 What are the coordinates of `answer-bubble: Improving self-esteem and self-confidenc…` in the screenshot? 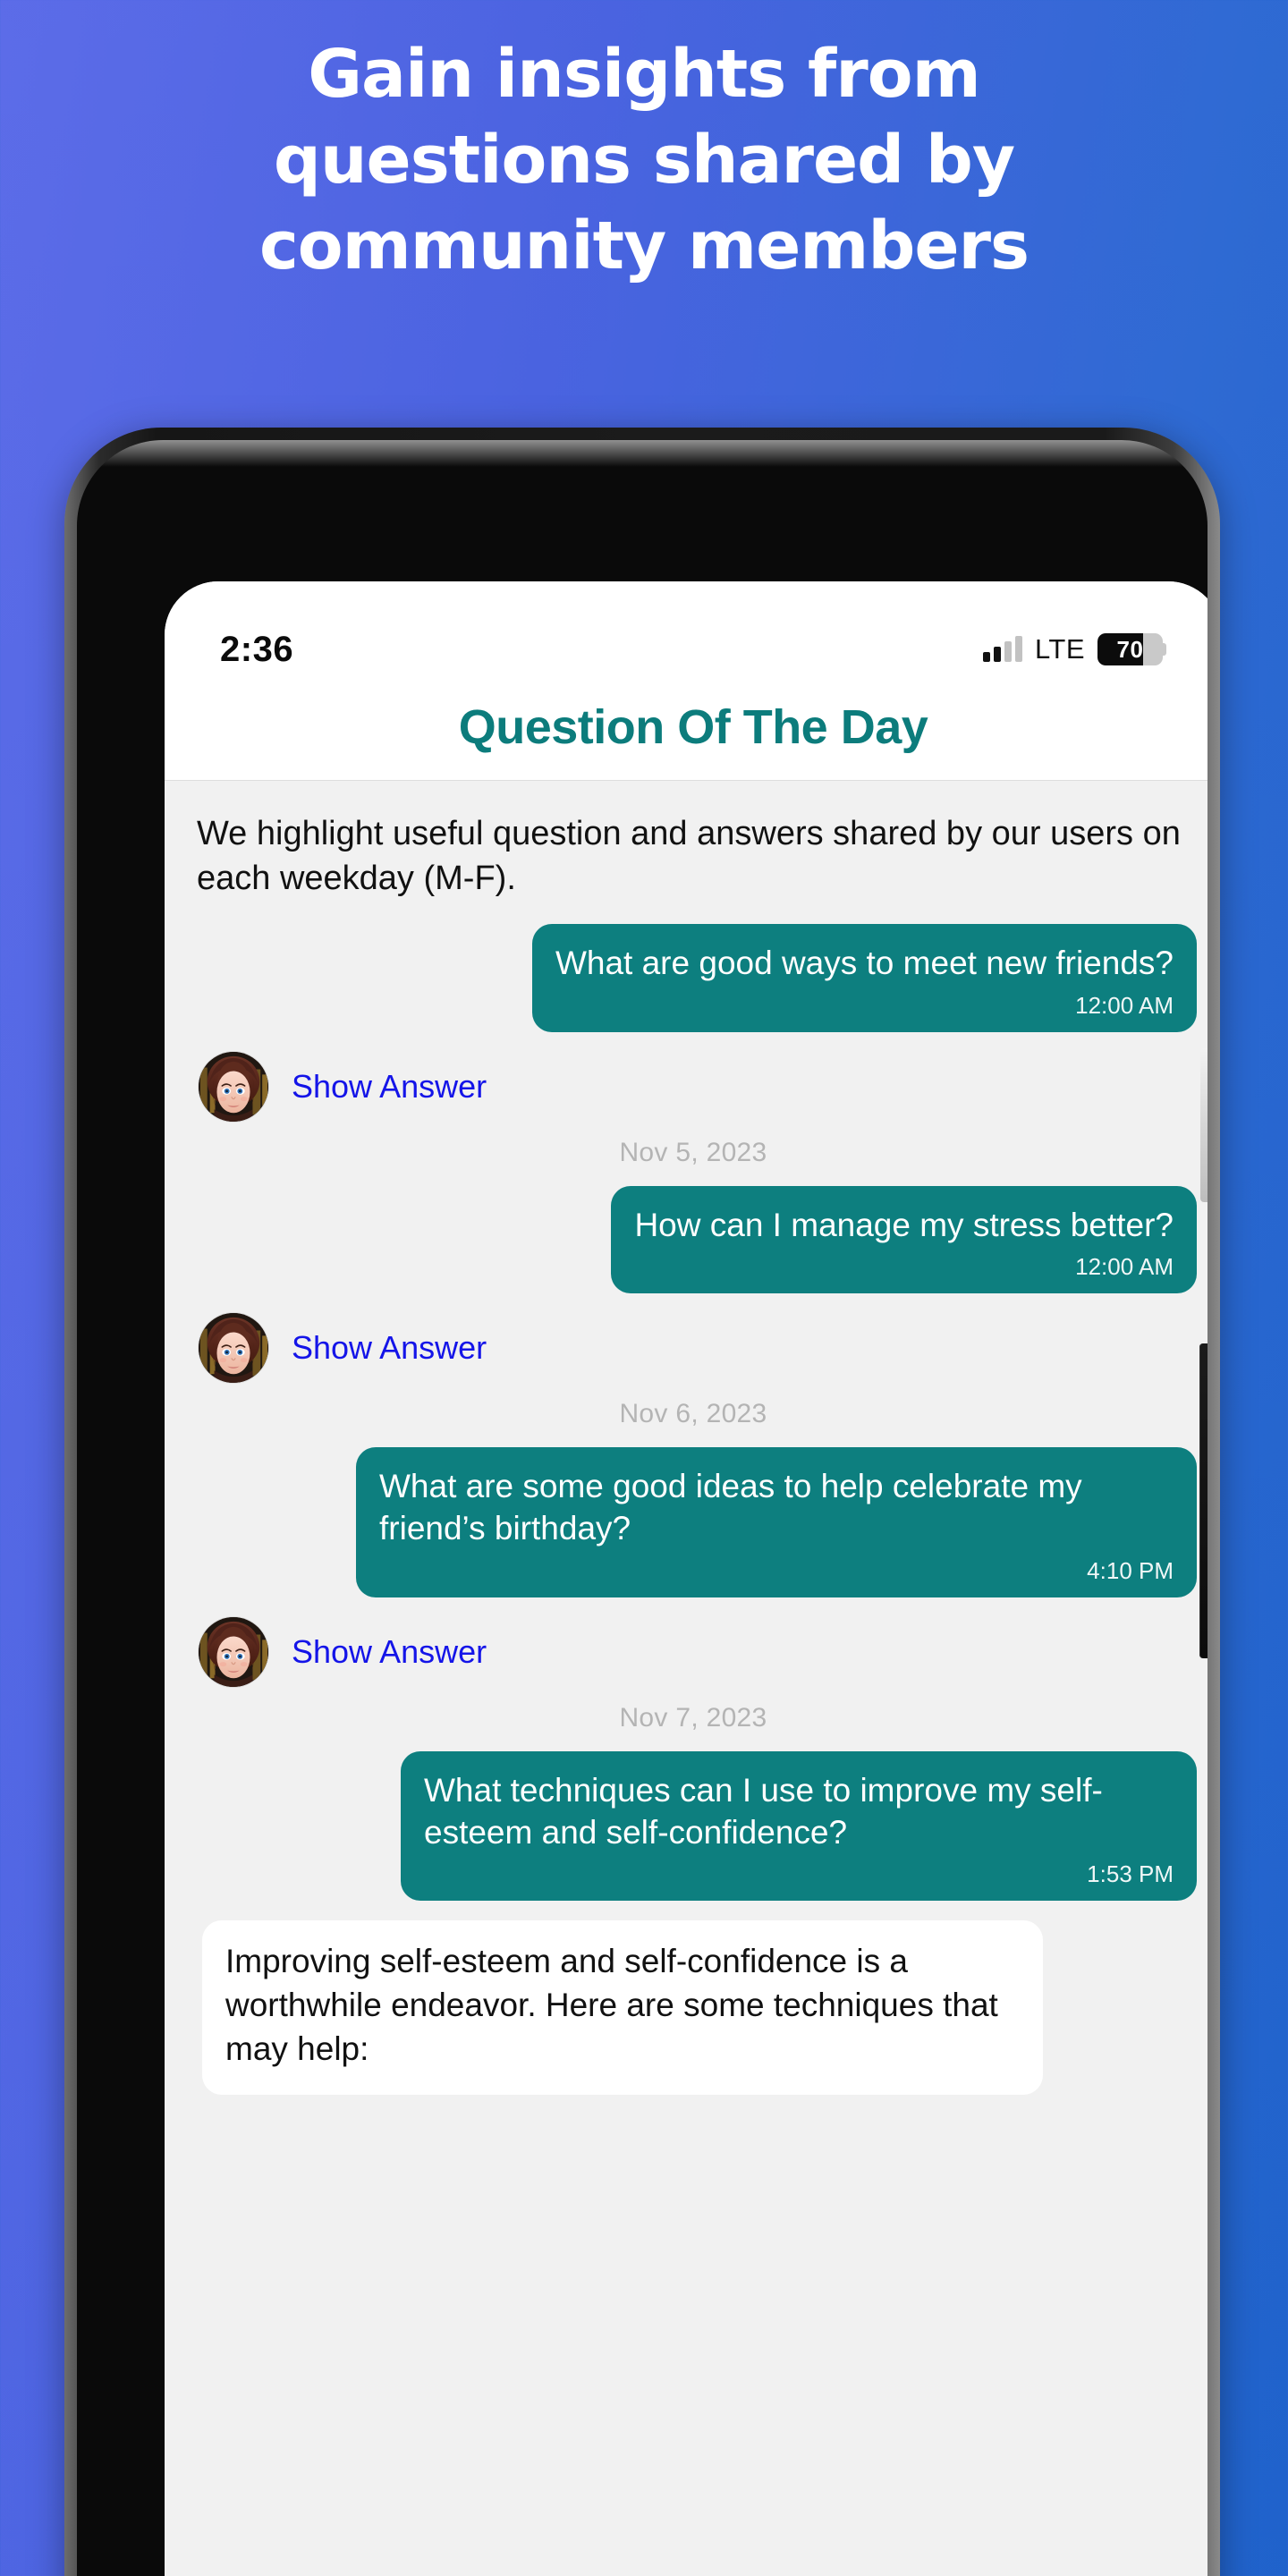 It's located at (622, 2007).